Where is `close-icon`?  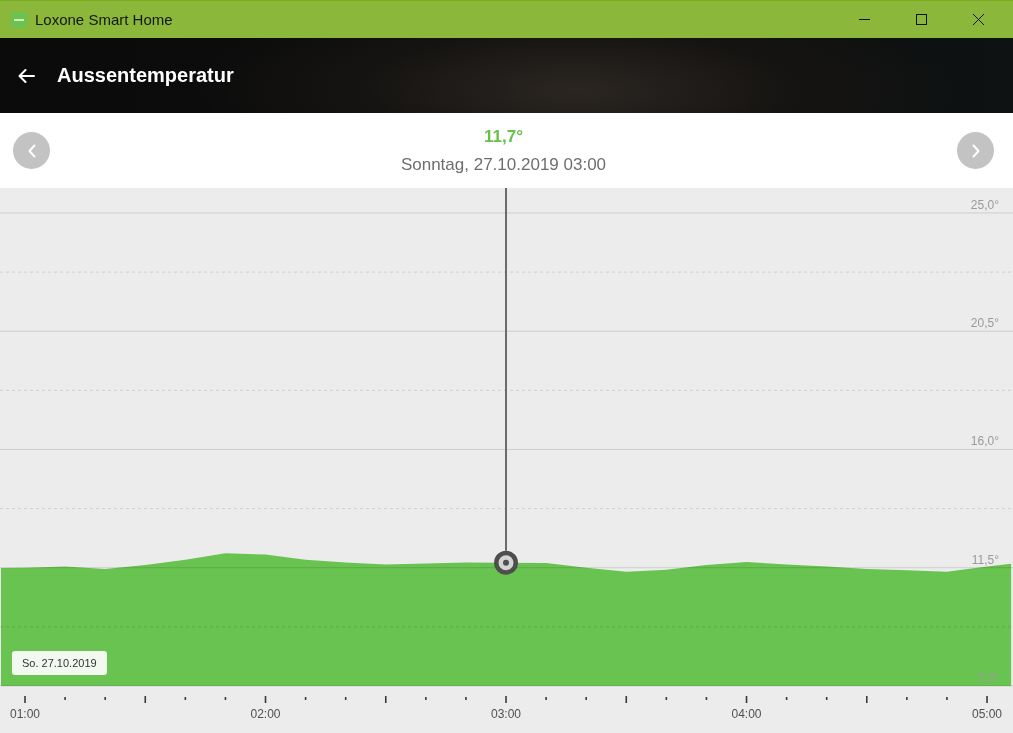 close-icon is located at coordinates (978, 19).